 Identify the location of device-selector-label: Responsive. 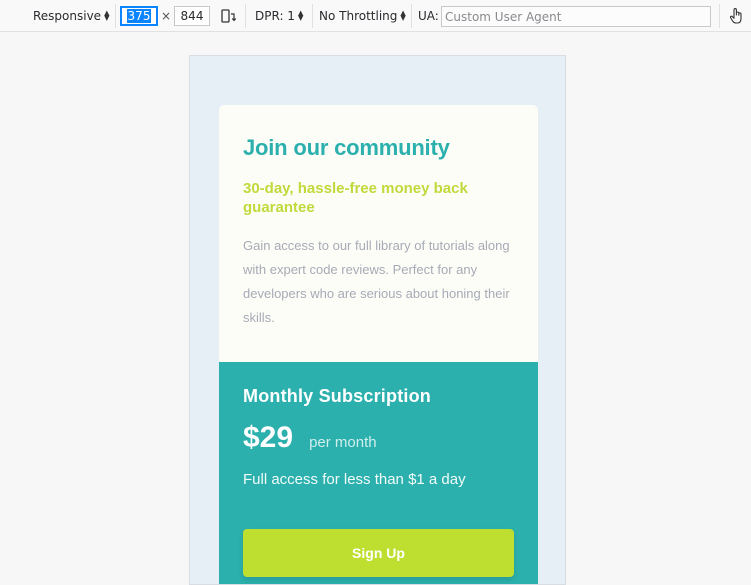
(67, 16).